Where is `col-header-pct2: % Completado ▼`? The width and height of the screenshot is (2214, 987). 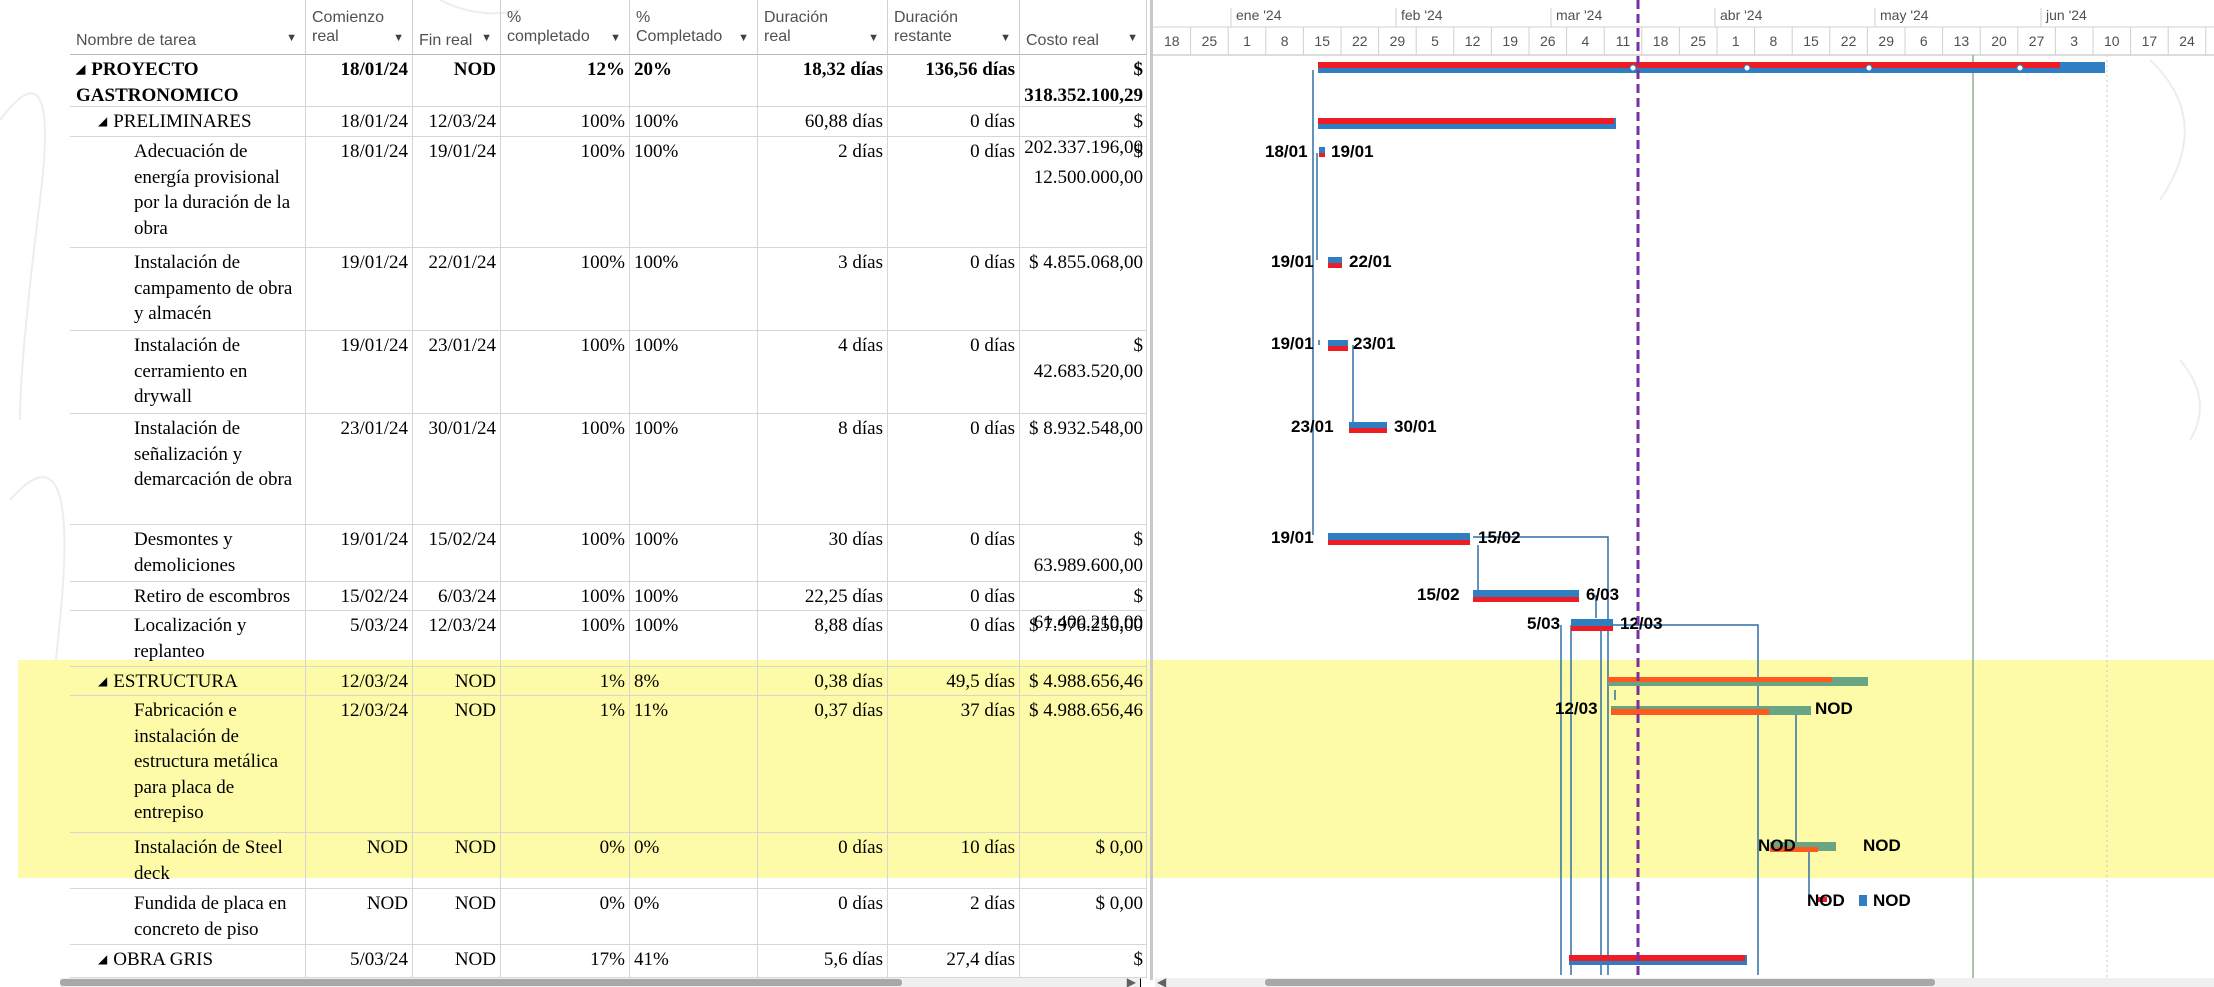
col-header-pct2: % Completado ▼ is located at coordinates (694, 27).